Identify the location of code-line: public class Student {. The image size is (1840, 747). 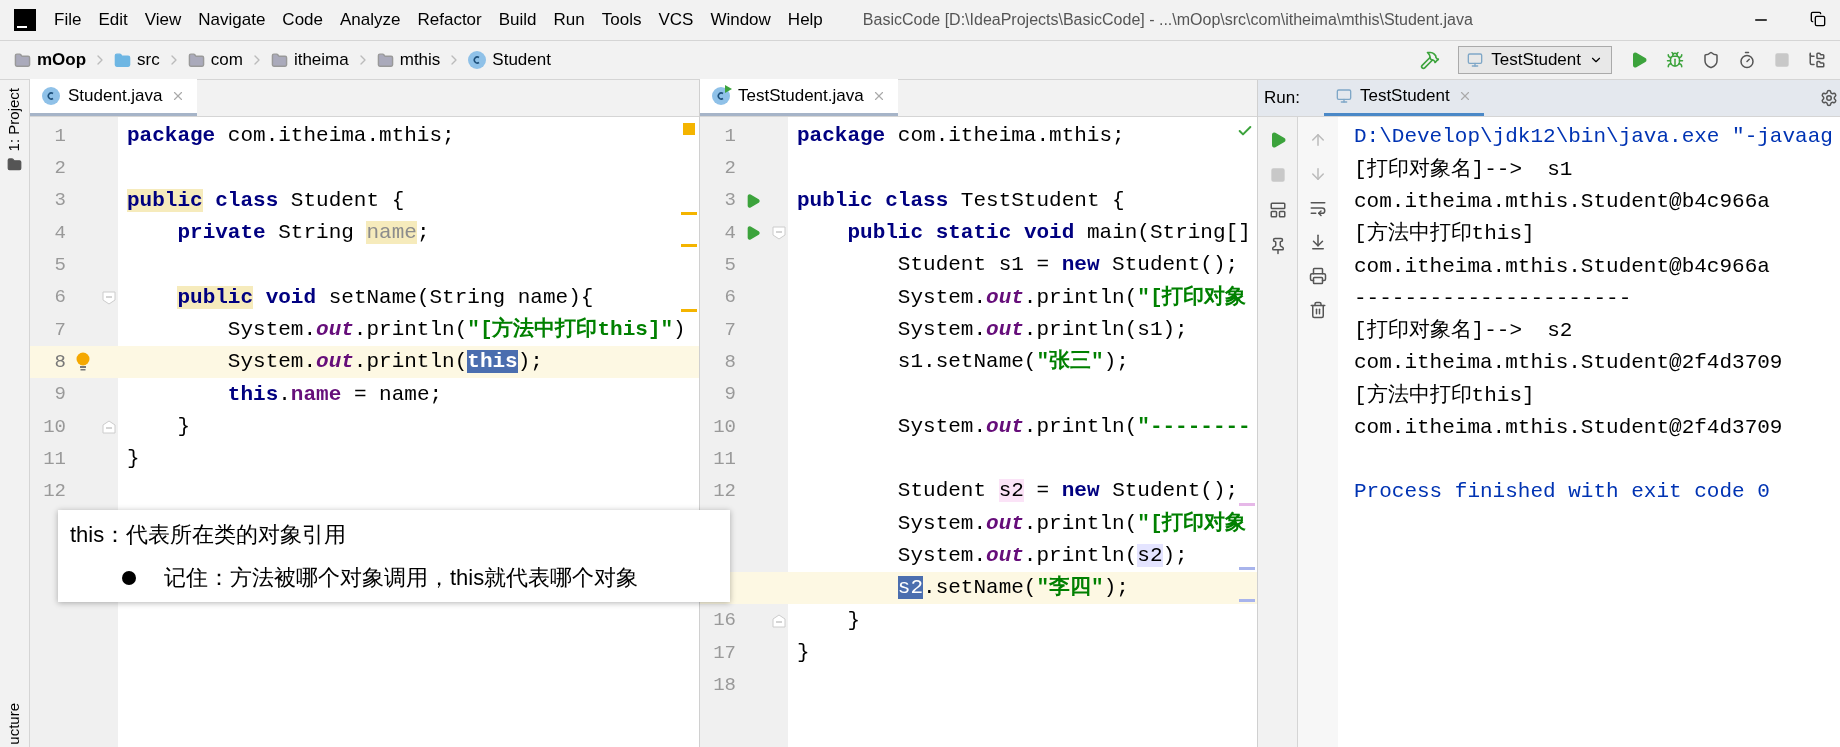
(265, 200).